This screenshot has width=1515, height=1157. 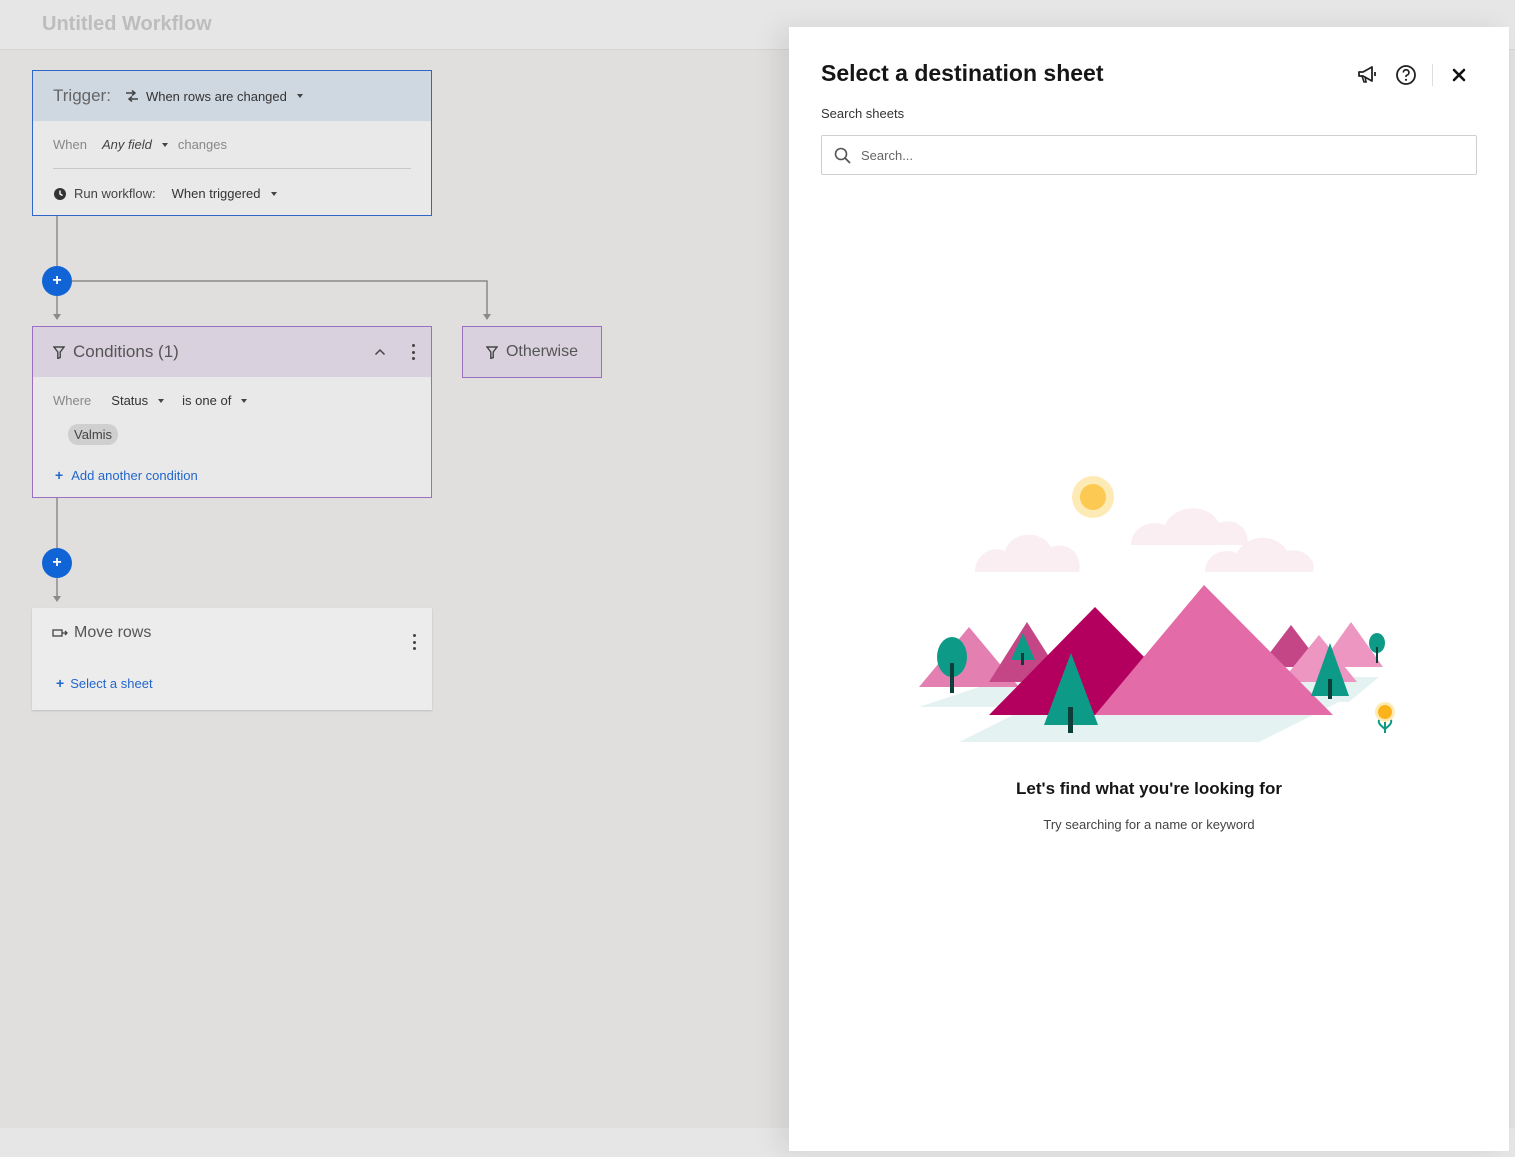 I want to click on panel-actions, so click(x=1413, y=75).